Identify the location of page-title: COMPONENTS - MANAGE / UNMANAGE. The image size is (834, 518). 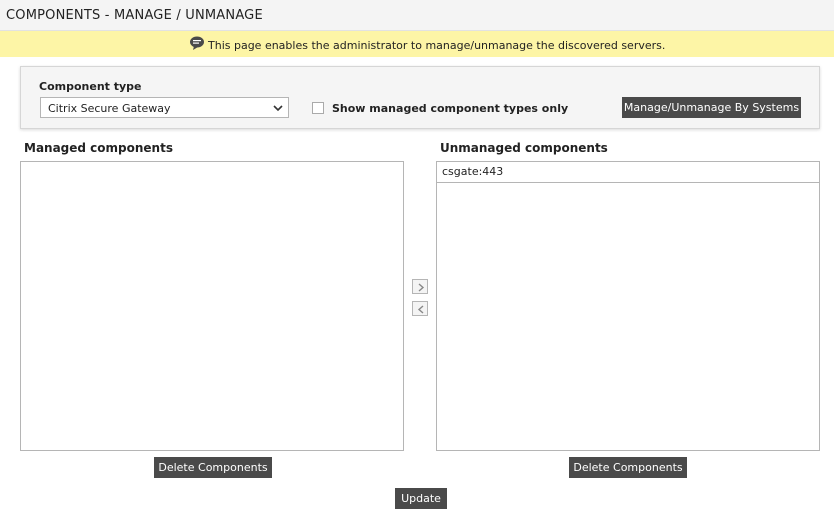
(134, 15).